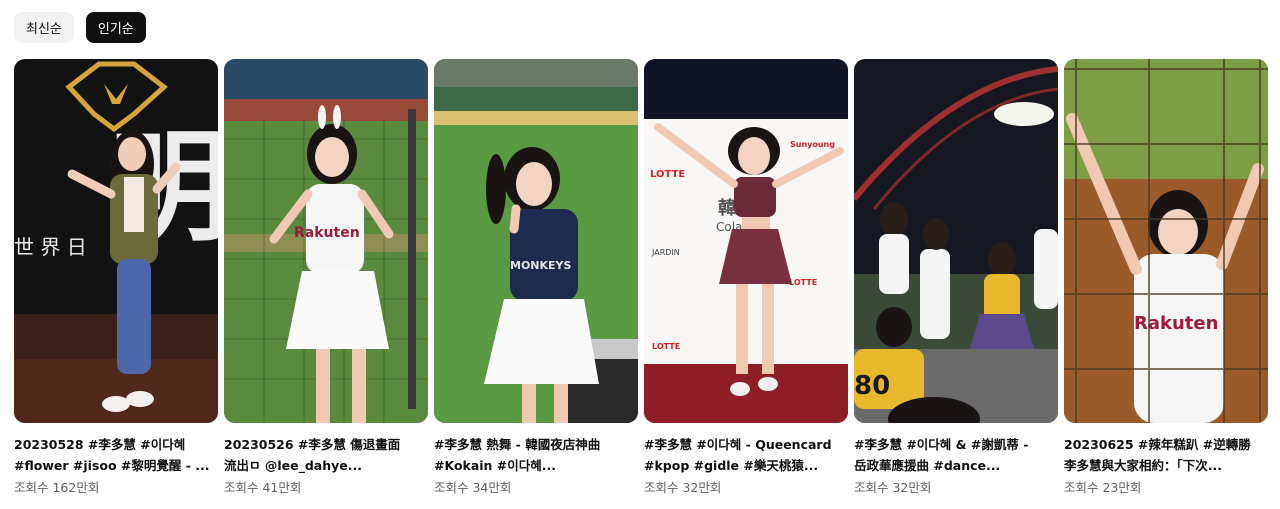 The image size is (1280, 509). I want to click on thumb-jersey-number: 80, so click(872, 386).